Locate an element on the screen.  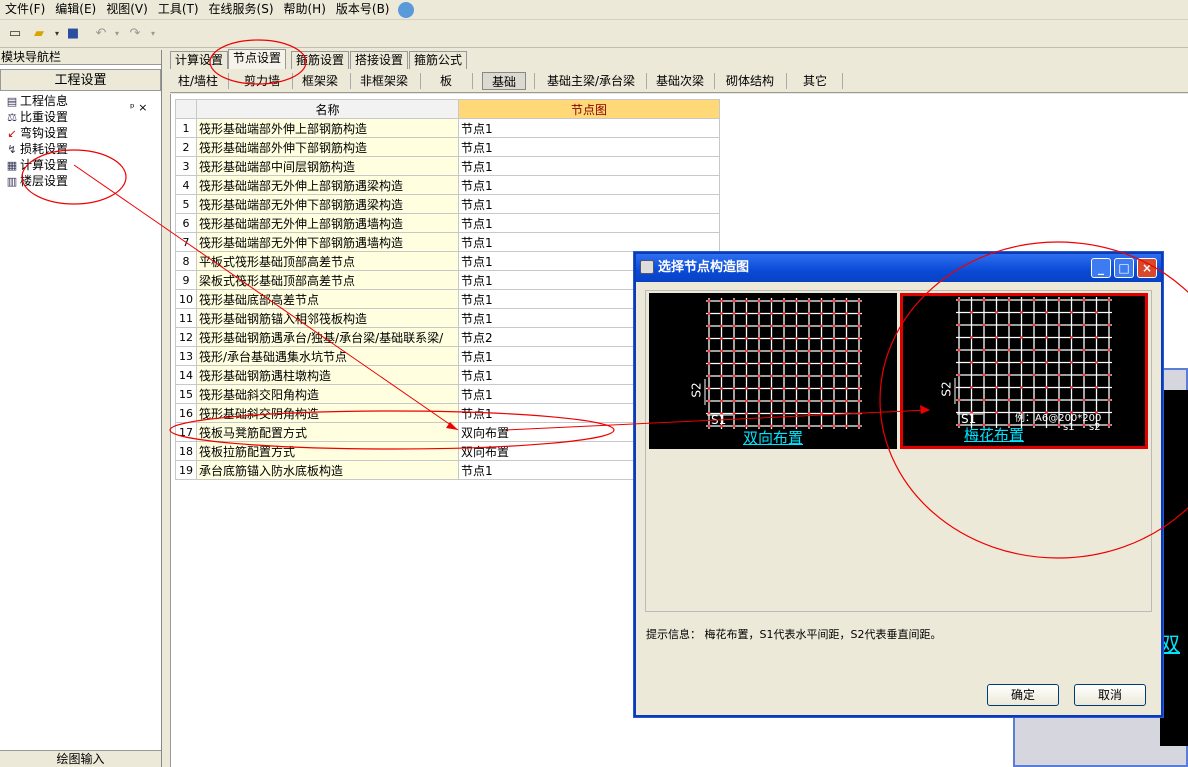
dialog-app-icon is located at coordinates (647, 267).